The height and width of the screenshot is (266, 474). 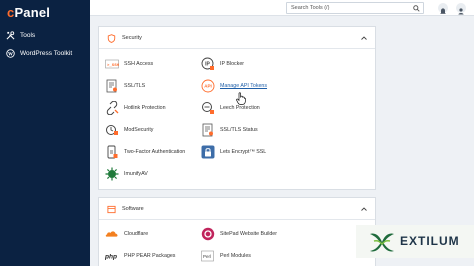 I want to click on api-token-icon: API, so click(x=208, y=86).